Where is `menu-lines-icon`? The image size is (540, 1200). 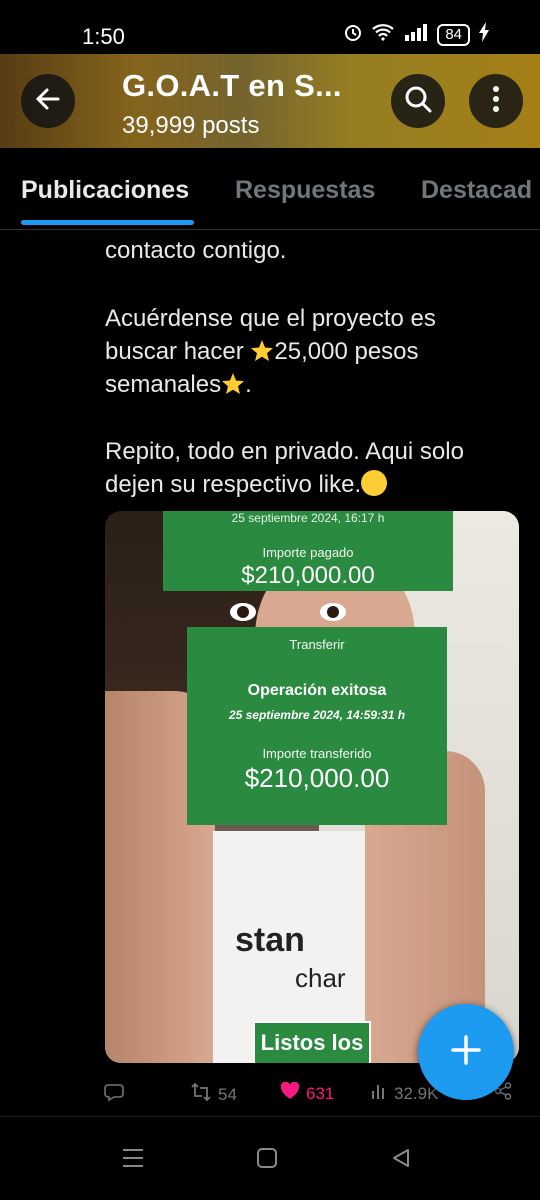
menu-lines-icon is located at coordinates (133, 1160).